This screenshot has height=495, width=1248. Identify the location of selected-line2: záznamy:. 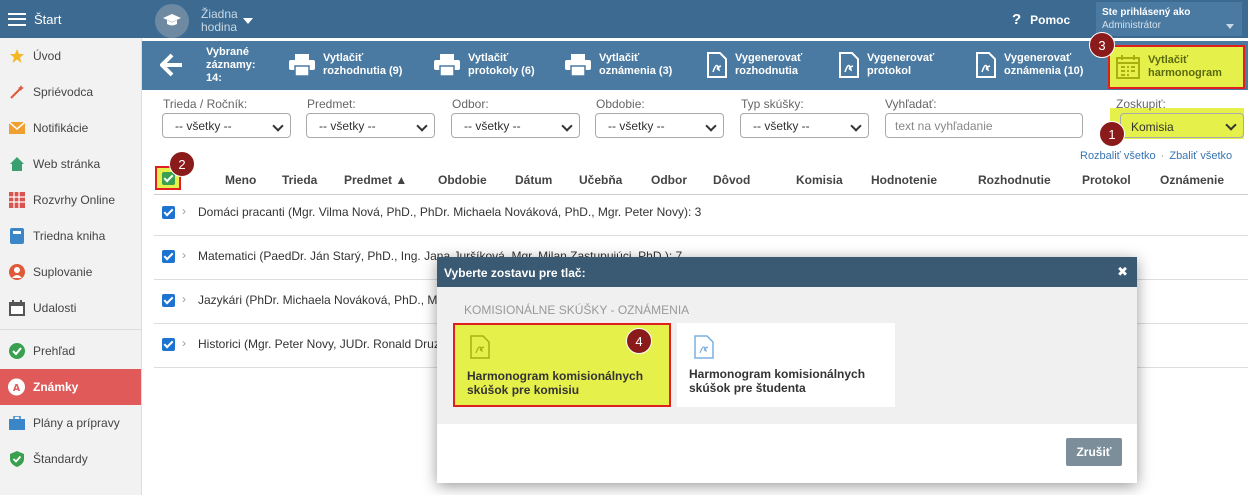
(231, 65).